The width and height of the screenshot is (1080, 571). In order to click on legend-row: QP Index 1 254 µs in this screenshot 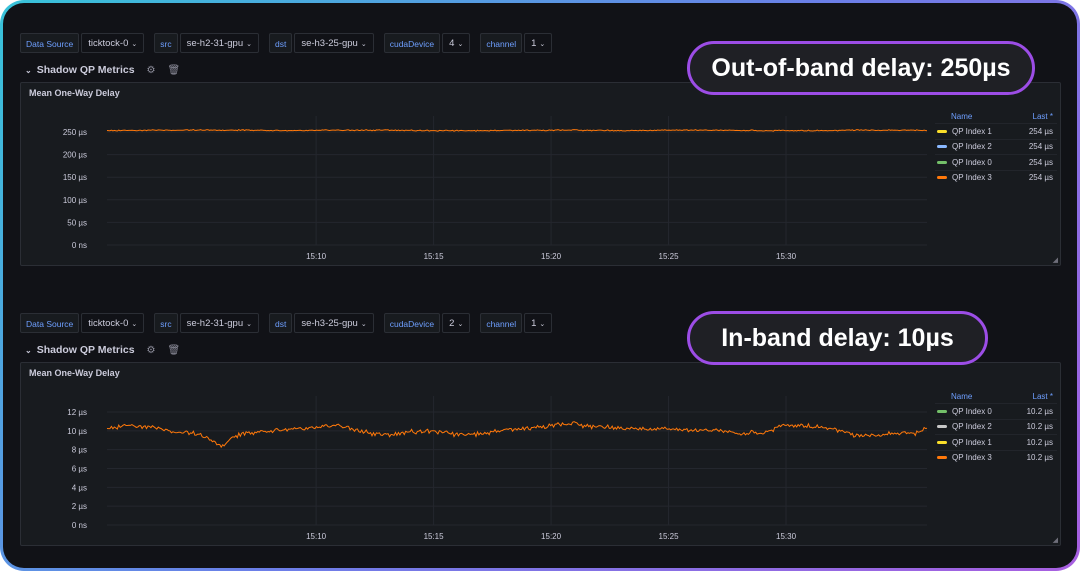, I will do `click(996, 131)`.